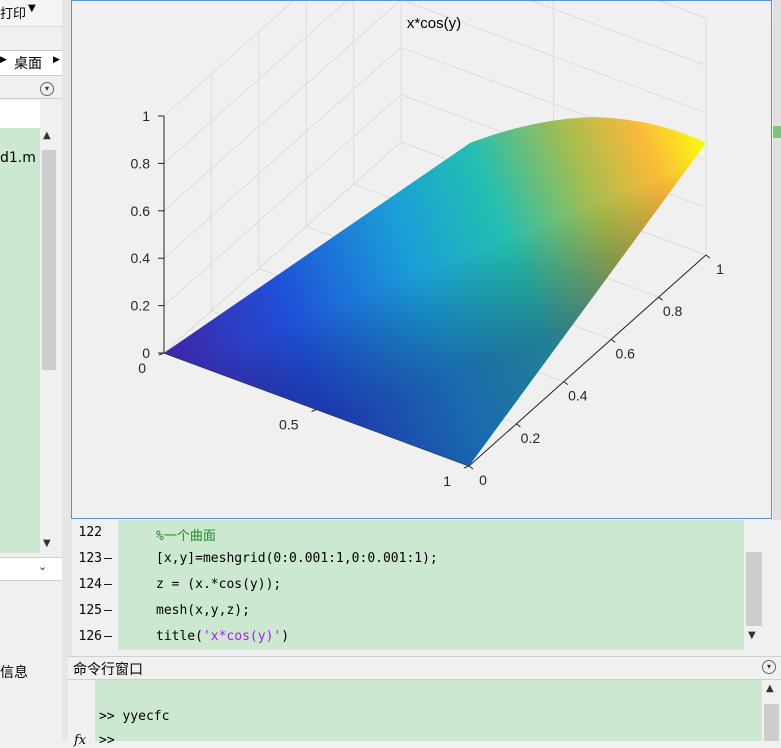  What do you see at coordinates (13, 12) in the screenshot?
I see `print-button: 打印` at bounding box center [13, 12].